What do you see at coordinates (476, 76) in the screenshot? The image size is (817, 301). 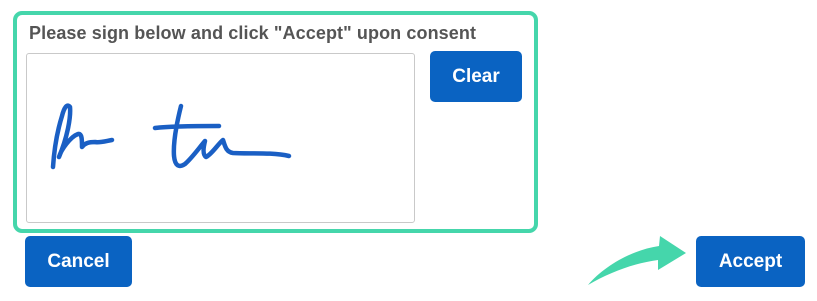 I see `clear-button: Clear` at bounding box center [476, 76].